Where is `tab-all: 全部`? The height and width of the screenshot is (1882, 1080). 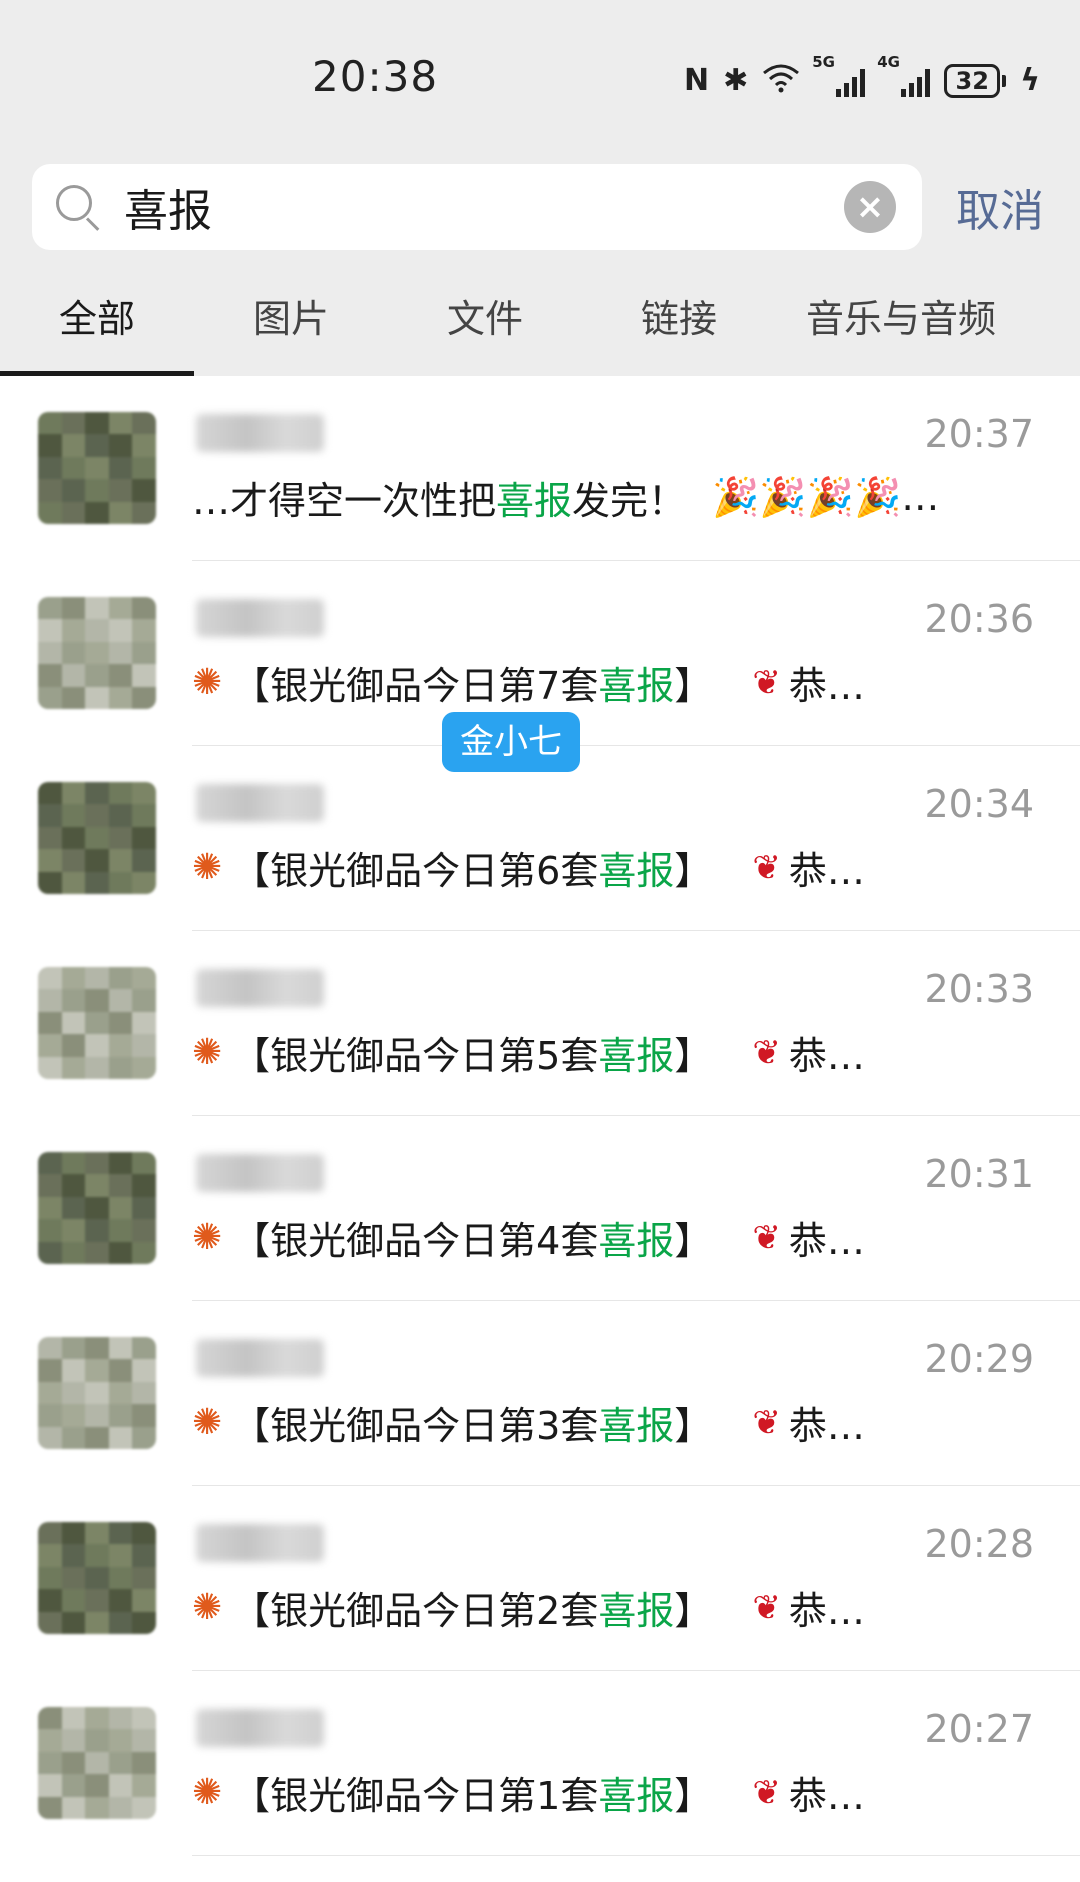 tab-all: 全部 is located at coordinates (97, 324).